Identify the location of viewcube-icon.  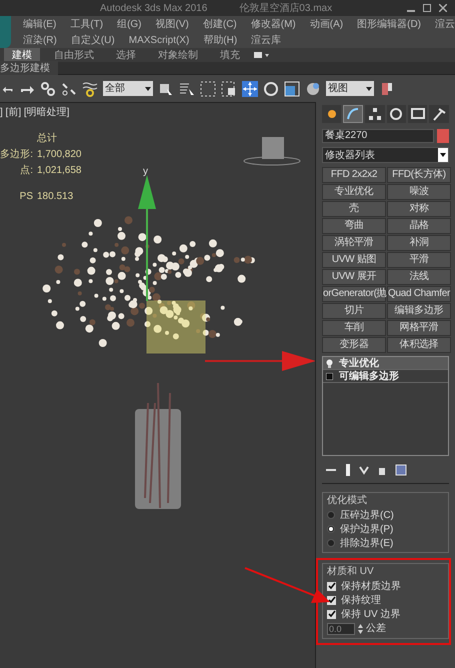
(272, 151).